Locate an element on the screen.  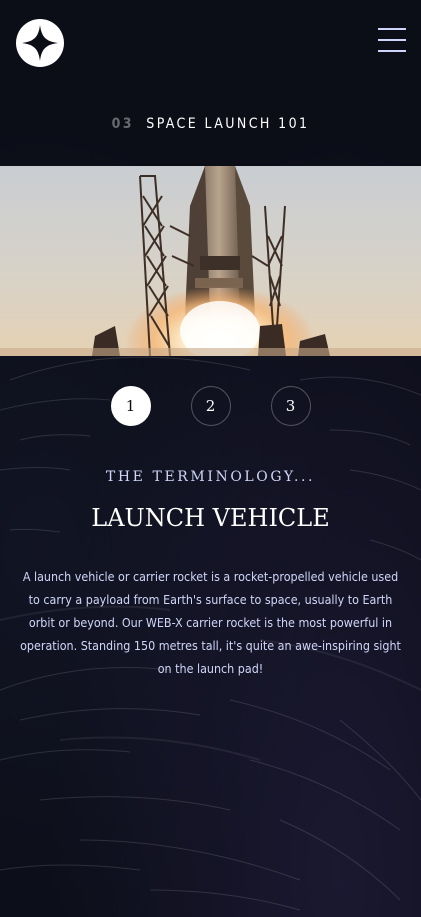
site-header is located at coordinates (210, 45).